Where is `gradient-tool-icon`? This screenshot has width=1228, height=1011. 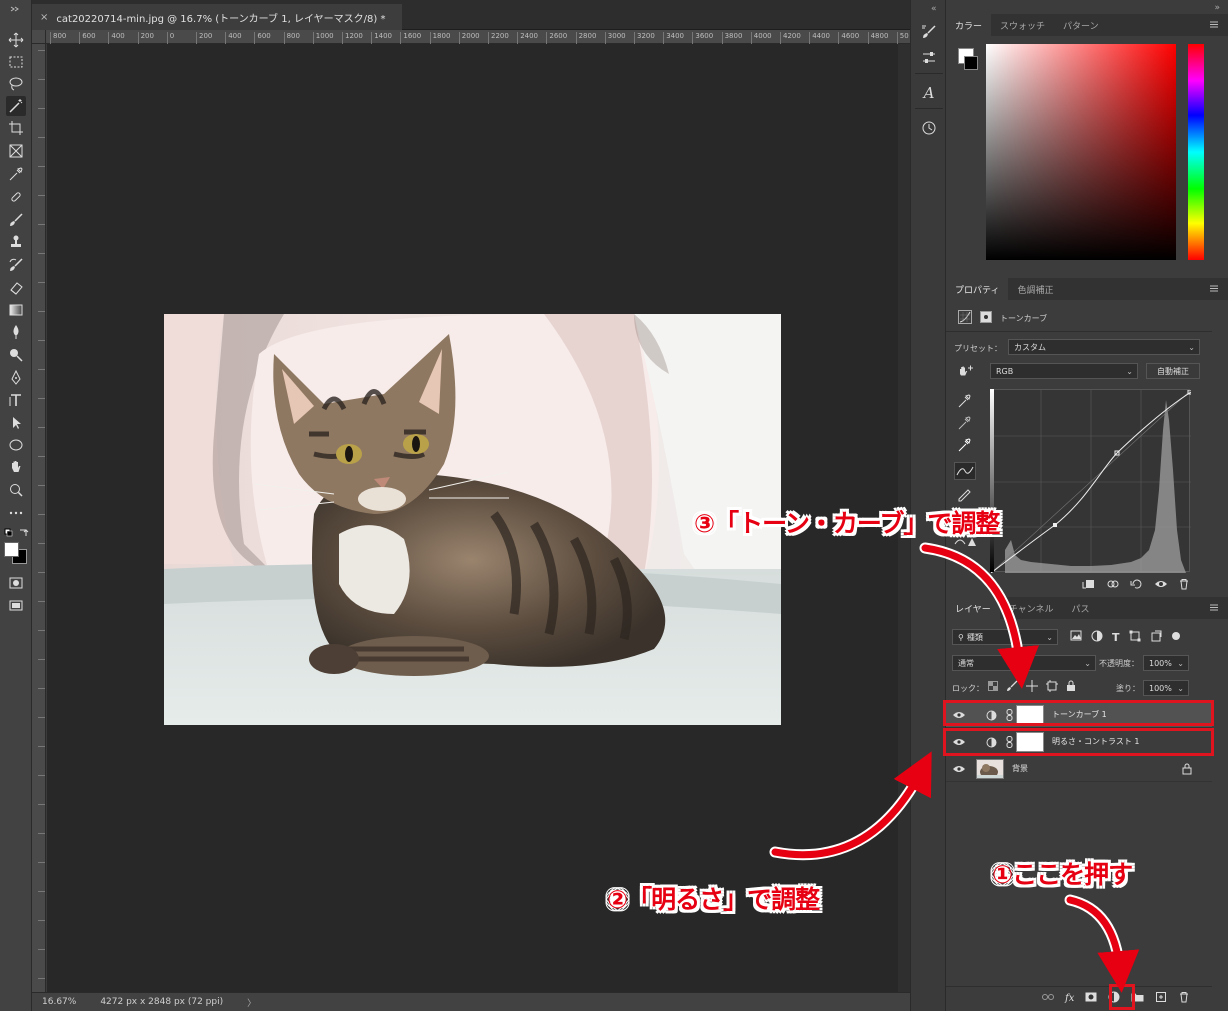
gradient-tool-icon is located at coordinates (16, 310).